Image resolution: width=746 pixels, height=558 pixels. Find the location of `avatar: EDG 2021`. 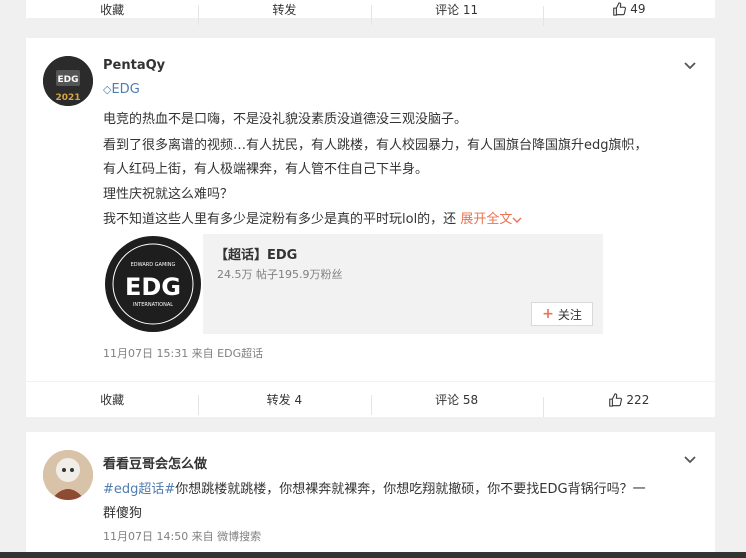

avatar: EDG 2021 is located at coordinates (68, 81).